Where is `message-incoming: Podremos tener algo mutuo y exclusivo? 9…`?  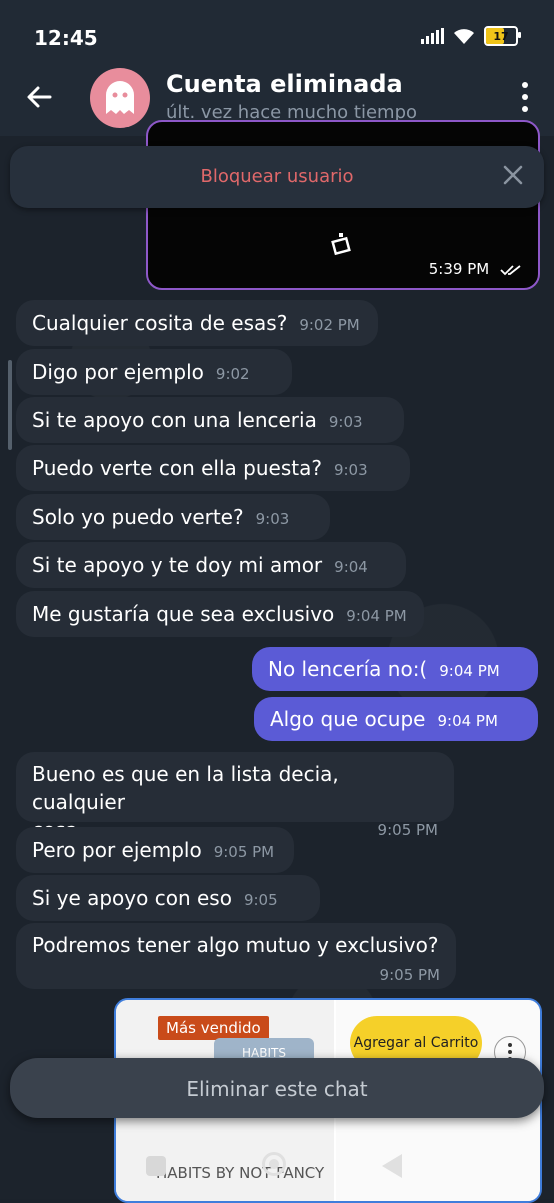
message-incoming: Podremos tener algo mutuo y exclusivo? 9… is located at coordinates (236, 956).